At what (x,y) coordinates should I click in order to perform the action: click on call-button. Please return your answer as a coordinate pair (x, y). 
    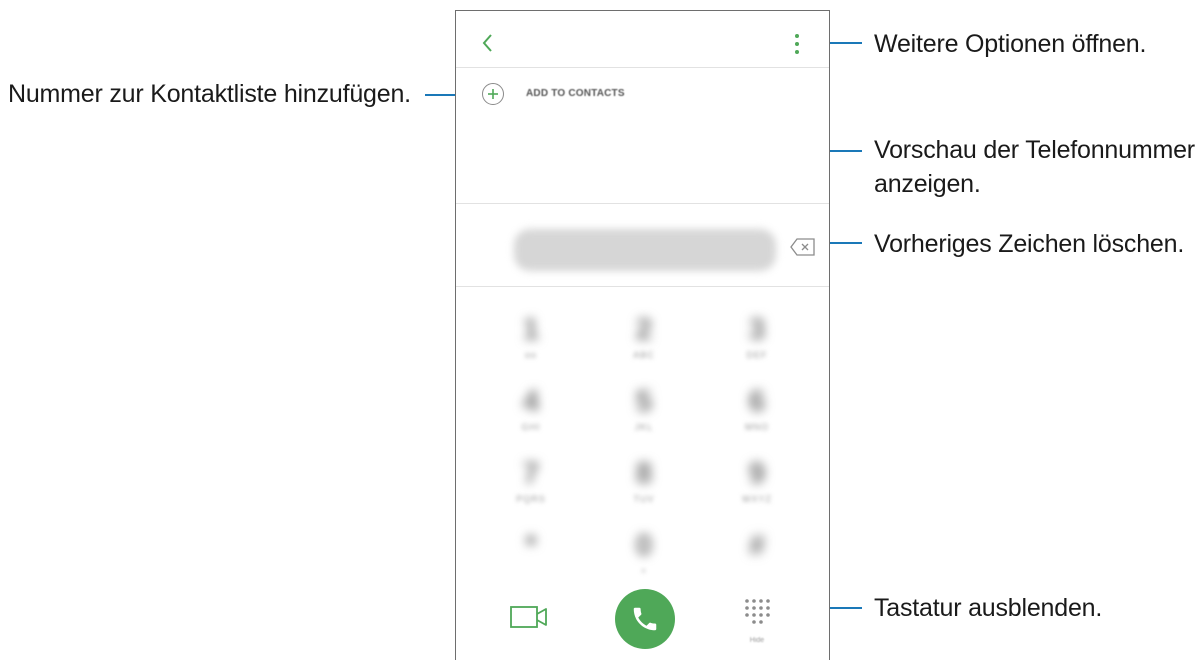
    Looking at the image, I should click on (645, 619).